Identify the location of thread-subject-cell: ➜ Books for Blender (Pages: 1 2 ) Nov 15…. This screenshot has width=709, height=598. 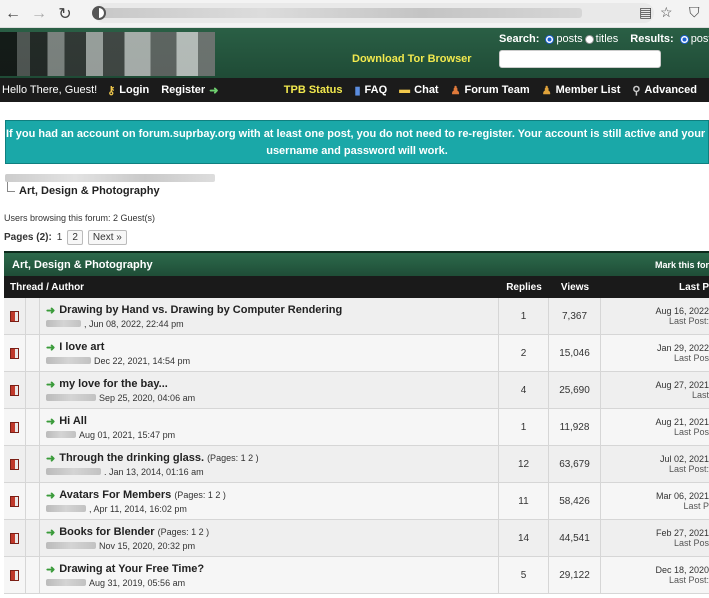
(269, 538).